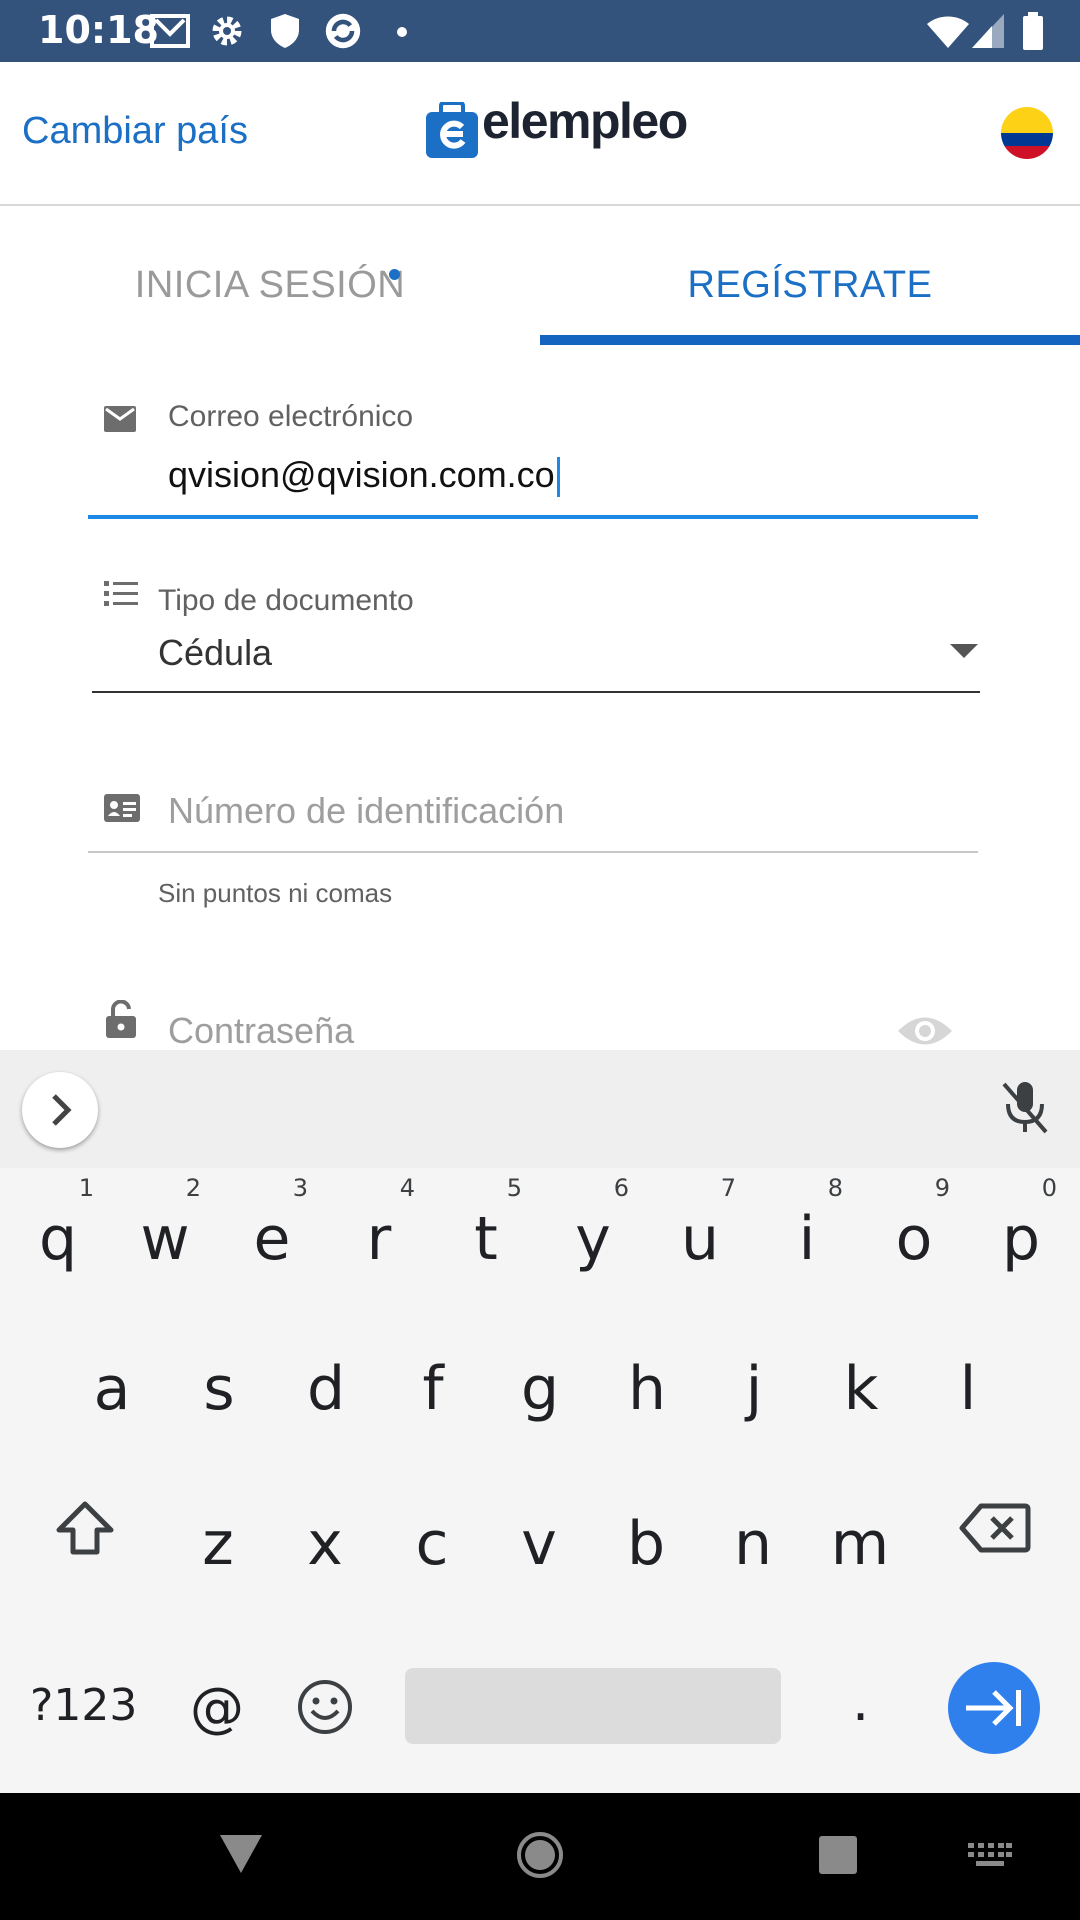  I want to click on key-e: 3e, so click(272, 1237).